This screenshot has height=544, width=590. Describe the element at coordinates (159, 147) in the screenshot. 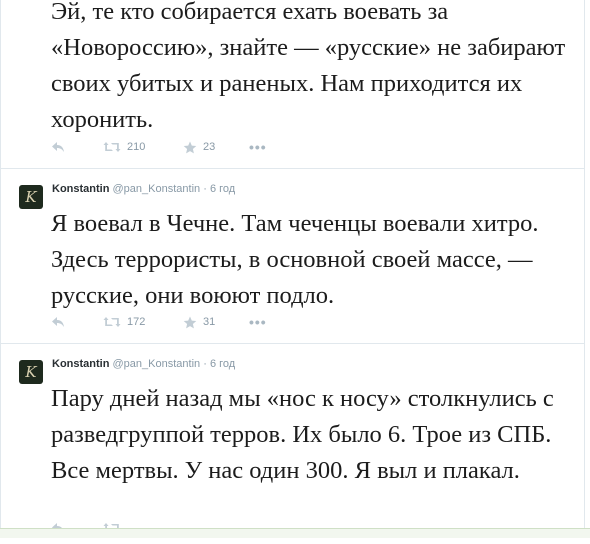

I see `tweet-actions: 210 23 •••` at that location.